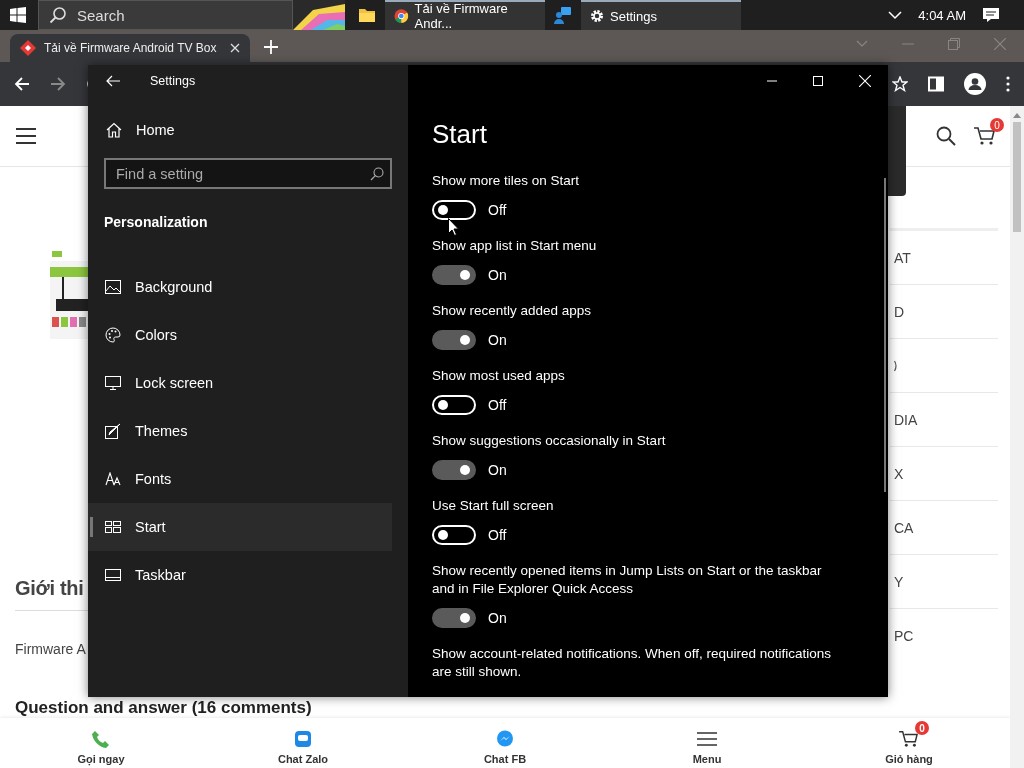  I want to click on nav-item: Themes, so click(240, 431).